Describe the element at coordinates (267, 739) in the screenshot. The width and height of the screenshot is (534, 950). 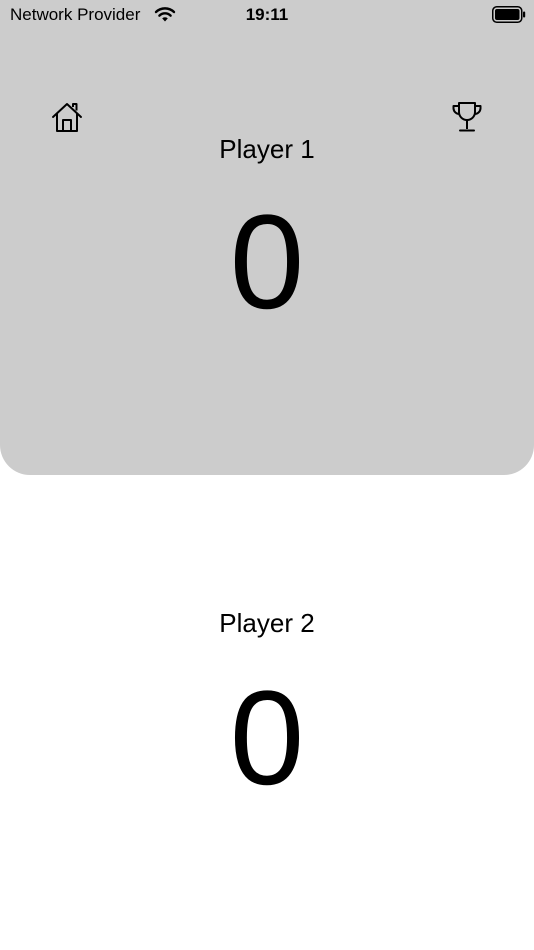
I see `player-2-score: 0` at that location.